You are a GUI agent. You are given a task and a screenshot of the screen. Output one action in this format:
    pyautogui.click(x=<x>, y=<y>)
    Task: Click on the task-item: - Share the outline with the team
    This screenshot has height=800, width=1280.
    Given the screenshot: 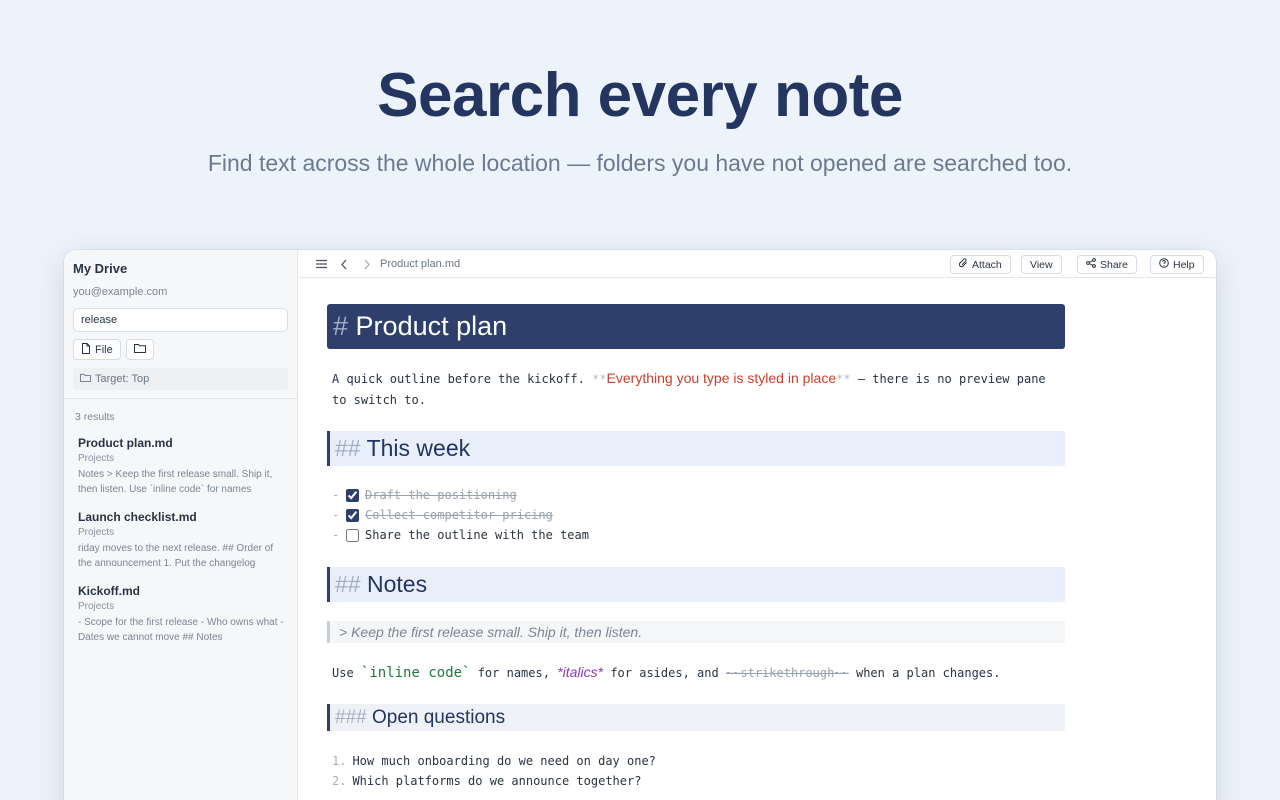 What is the action you would take?
    pyautogui.click(x=460, y=535)
    